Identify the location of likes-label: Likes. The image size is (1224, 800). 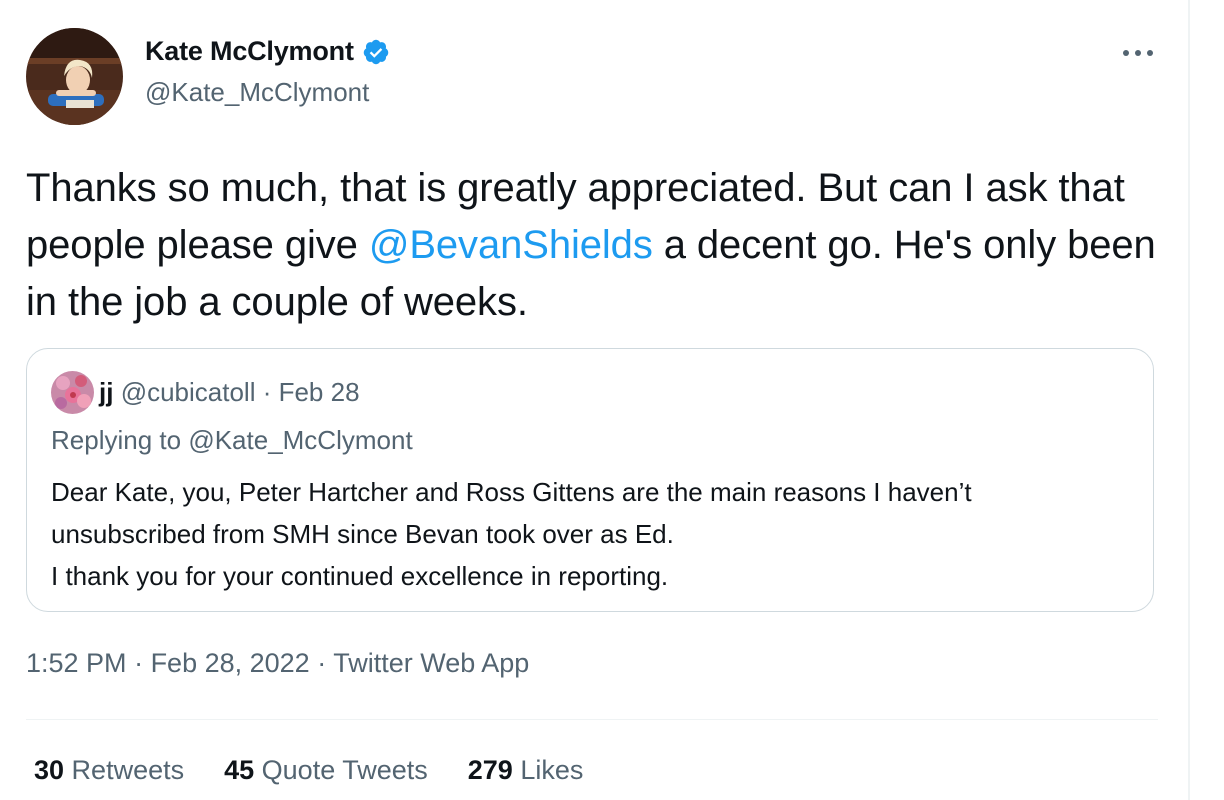
(548, 770).